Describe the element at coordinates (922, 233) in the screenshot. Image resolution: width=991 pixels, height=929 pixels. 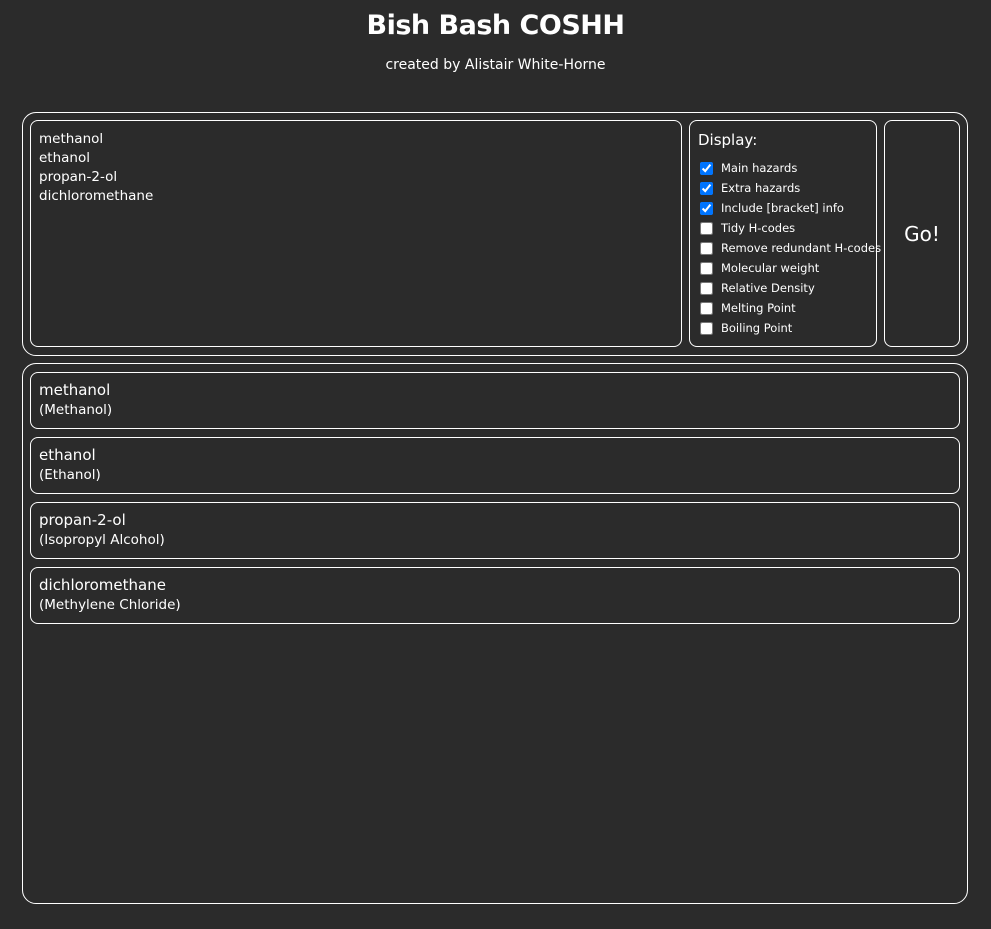
I see `go-button: Go!` at that location.